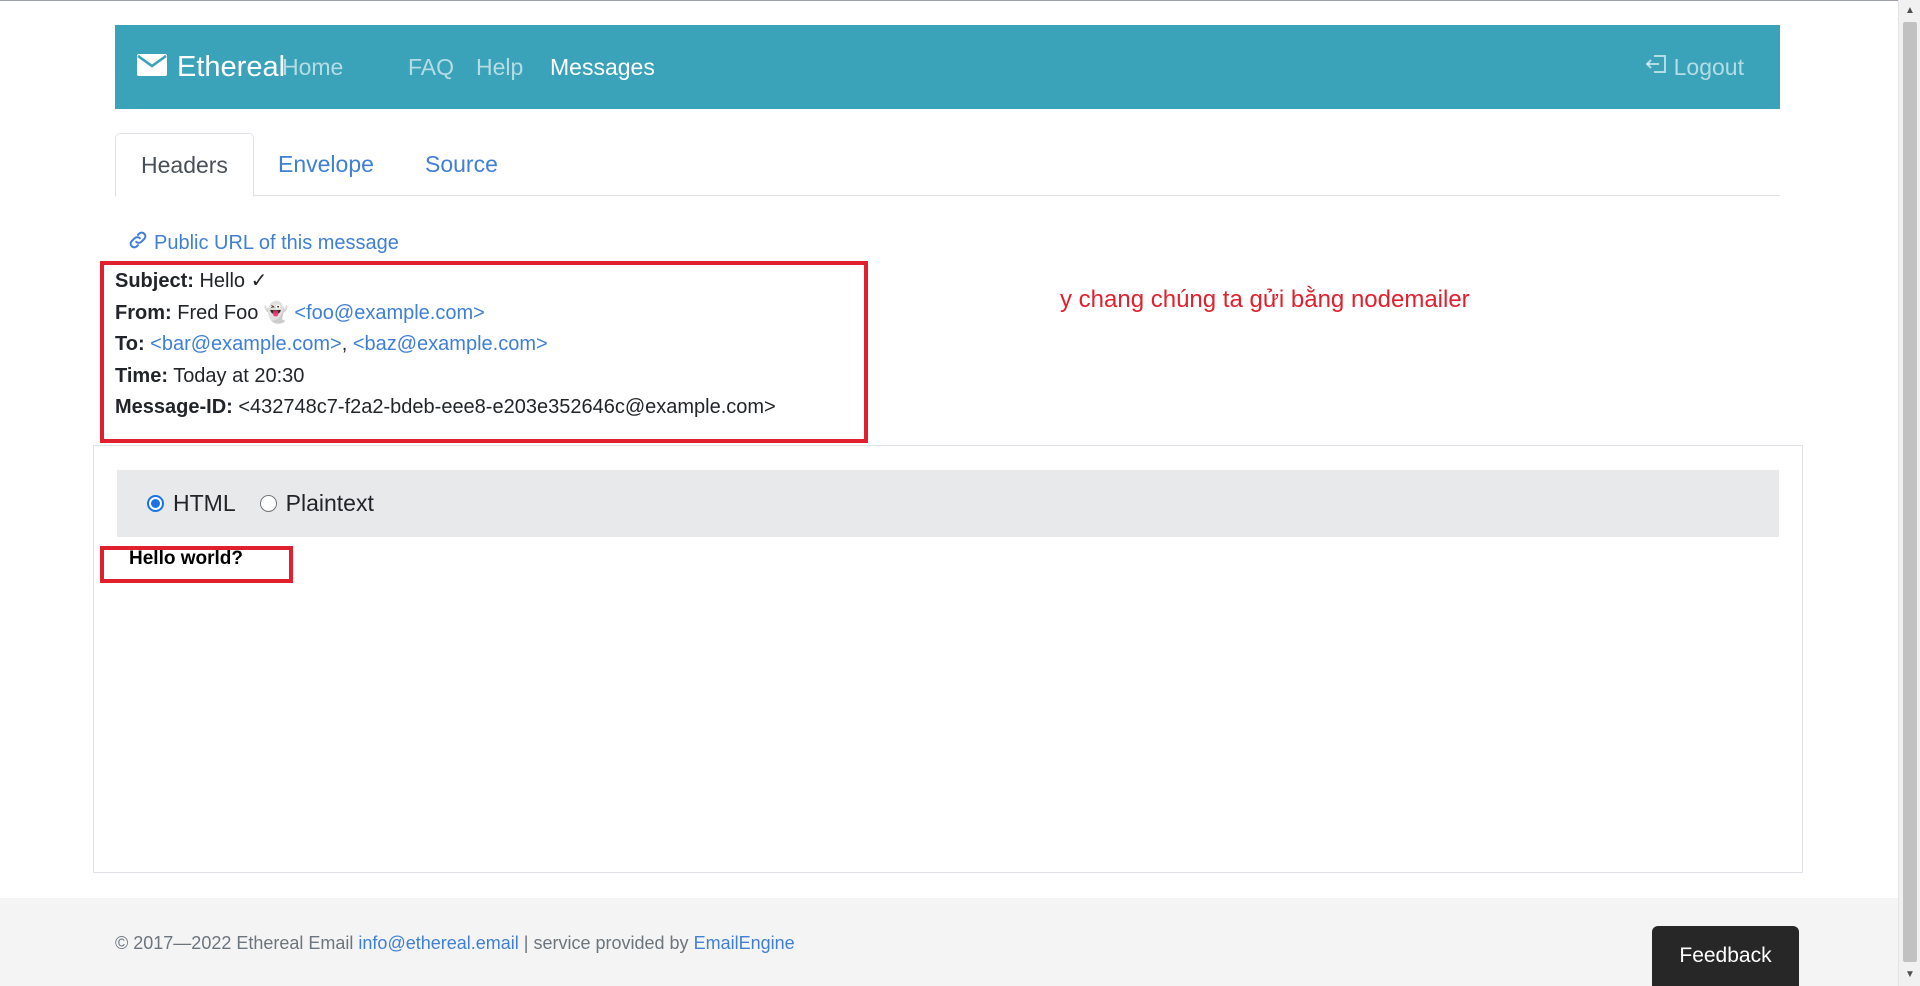 This screenshot has height=986, width=1920. Describe the element at coordinates (312, 67) in the screenshot. I see `nav-home: Home` at that location.